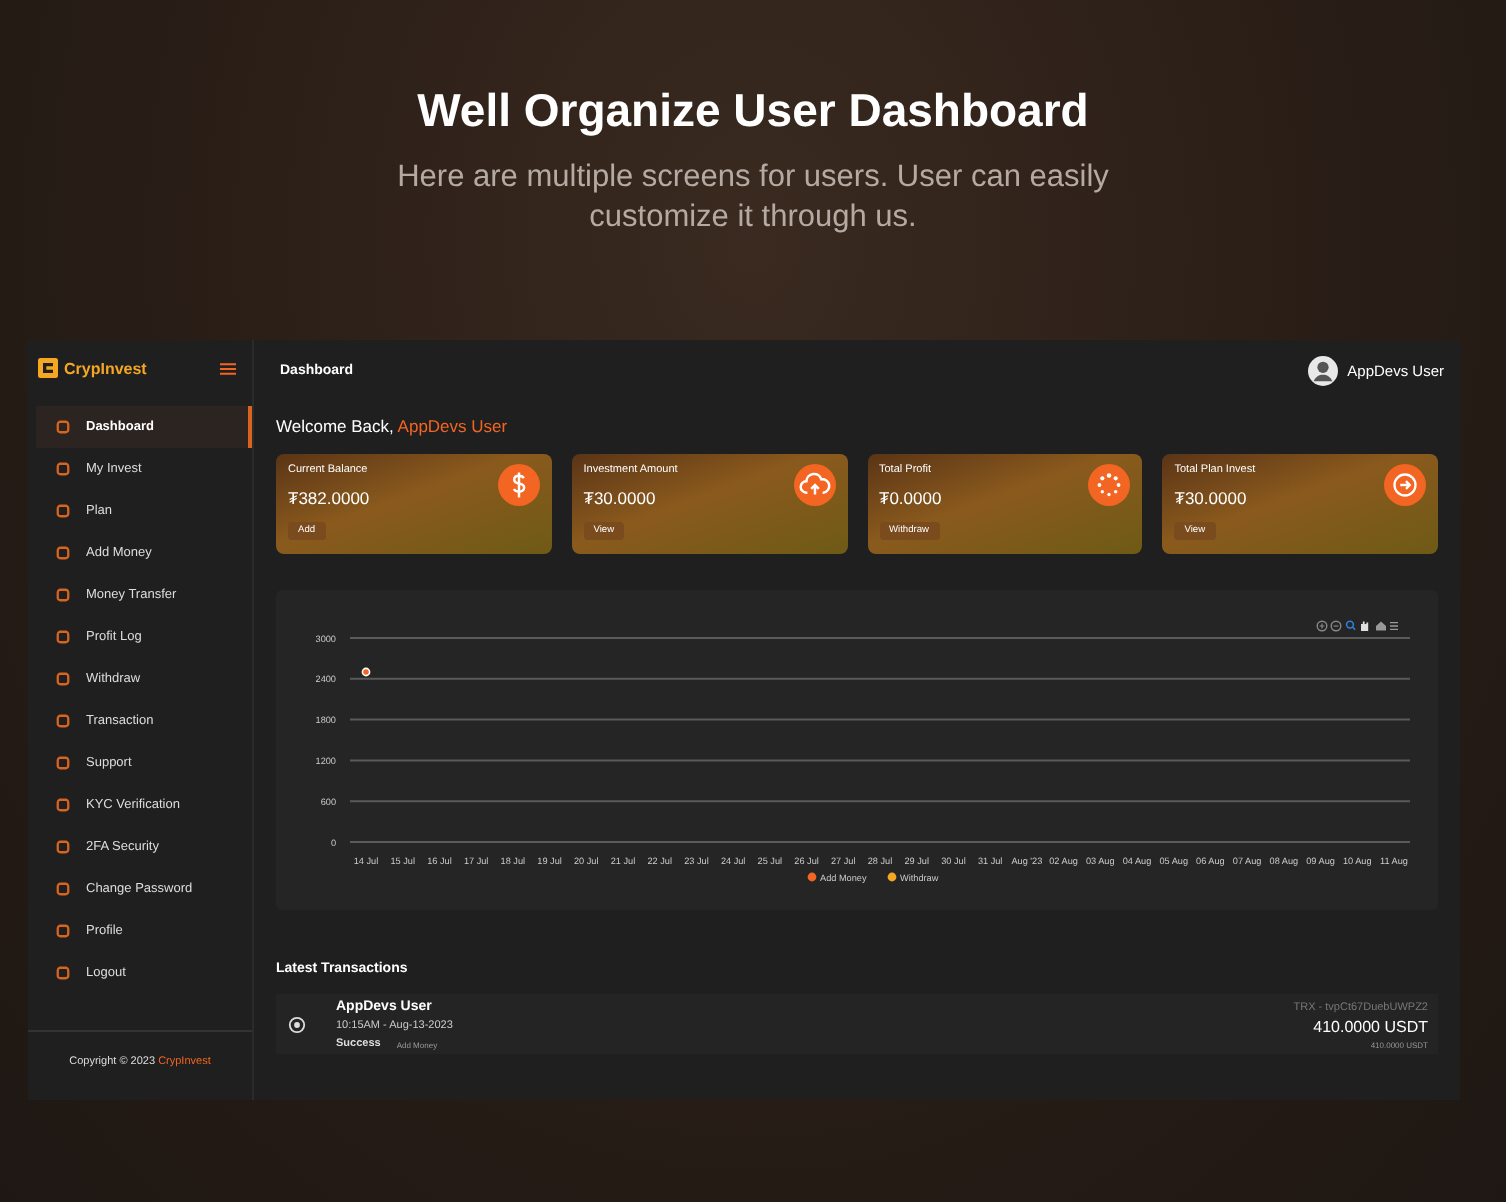 Image resolution: width=1506 pixels, height=1202 pixels. Describe the element at coordinates (910, 498) in the screenshot. I see `card-amount: ₮0.0000` at that location.